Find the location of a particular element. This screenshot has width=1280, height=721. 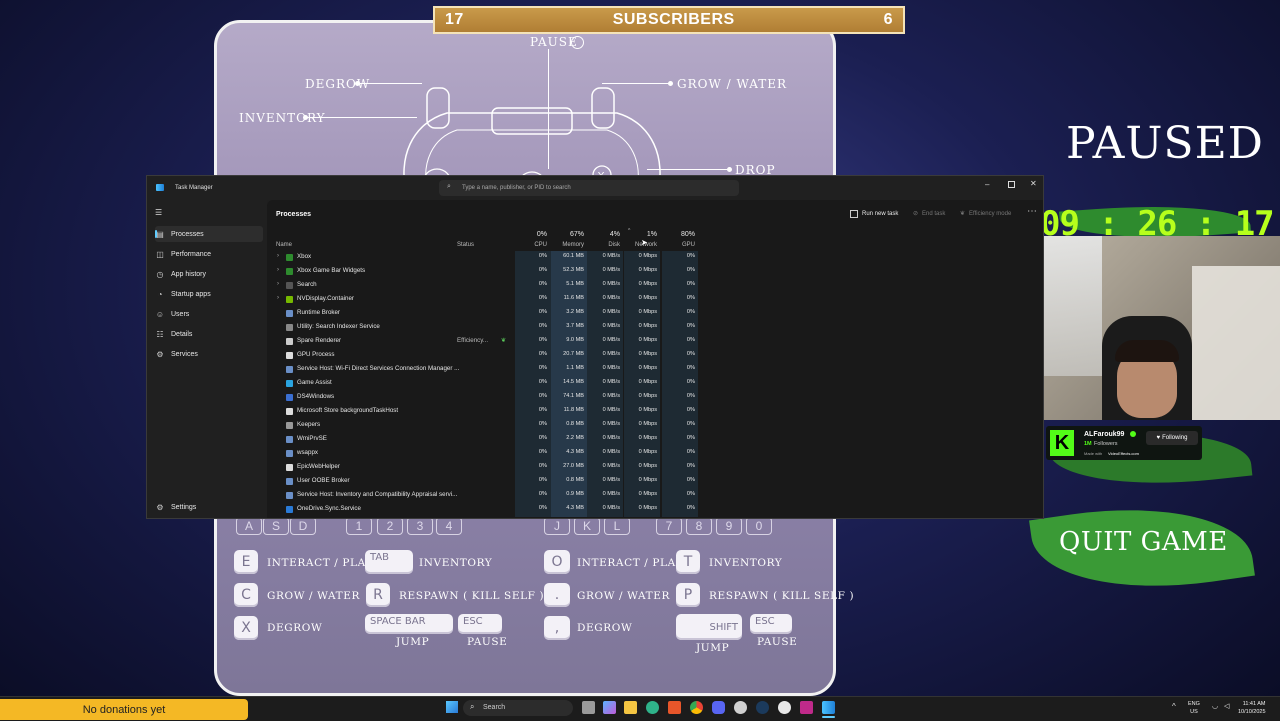

nav-details: ☷ Details is located at coordinates (209, 334).